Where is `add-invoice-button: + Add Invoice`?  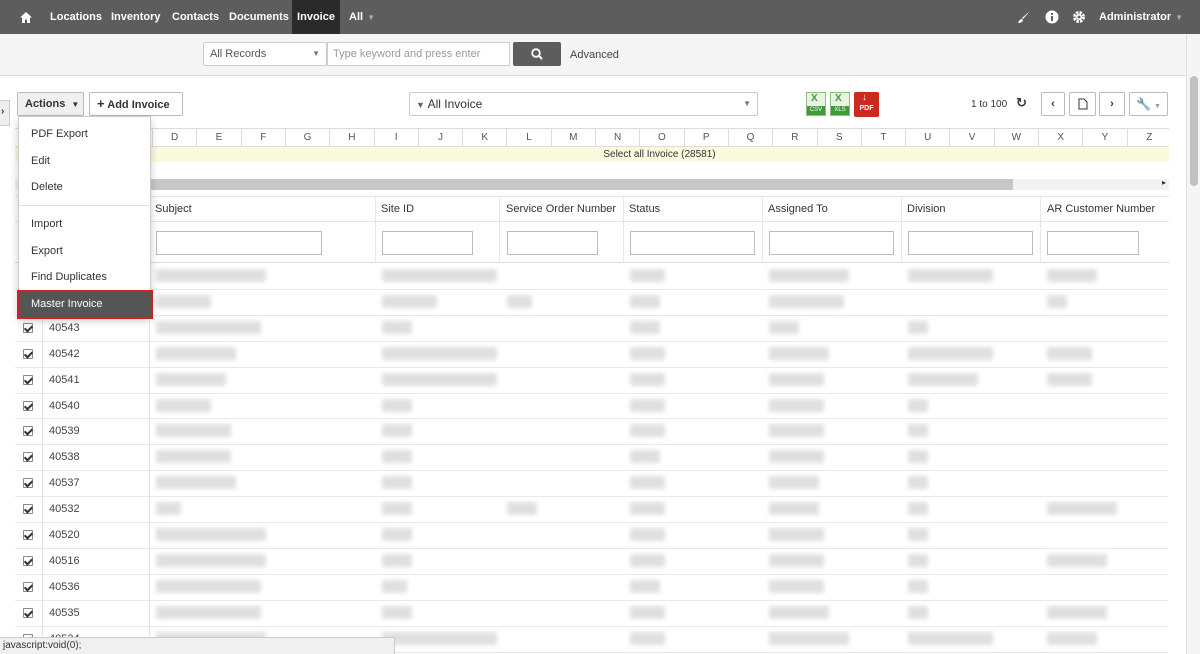
add-invoice-button: + Add Invoice is located at coordinates (136, 104).